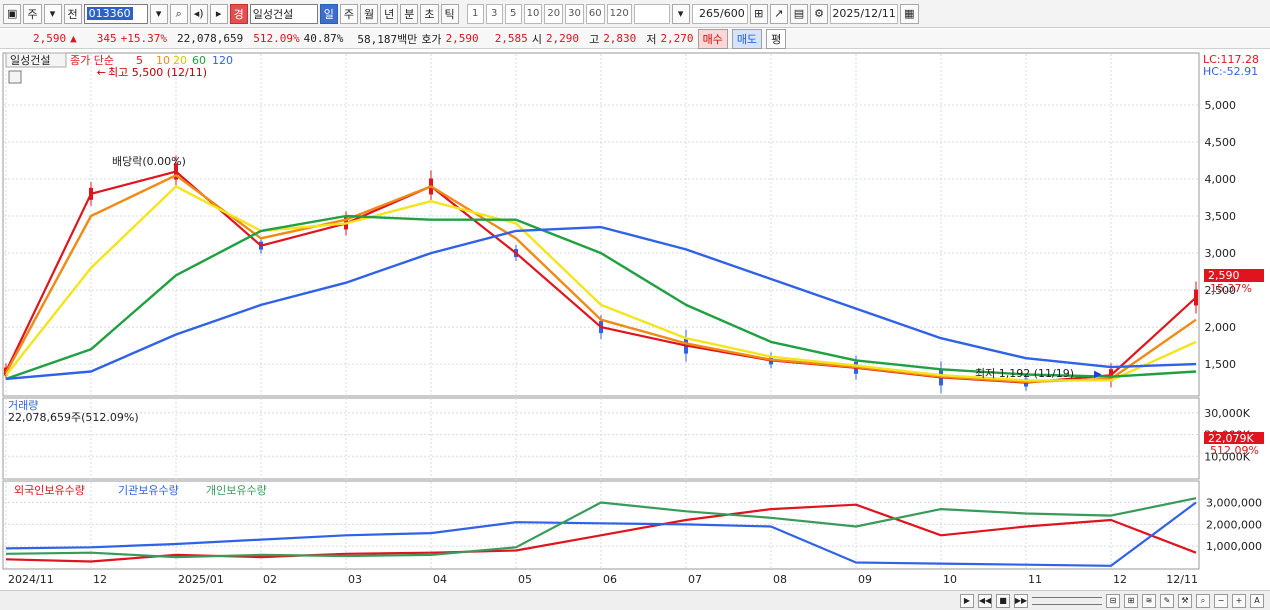  I want to click on interval-5: 5, so click(513, 13).